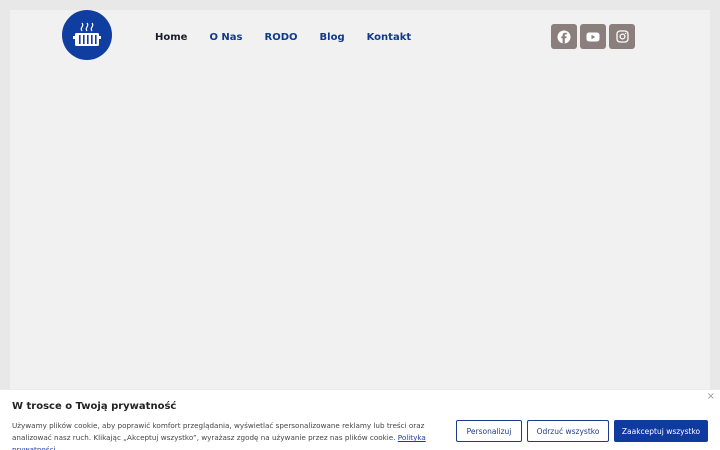  What do you see at coordinates (489, 431) in the screenshot?
I see `customize-button: Personalizuj` at bounding box center [489, 431].